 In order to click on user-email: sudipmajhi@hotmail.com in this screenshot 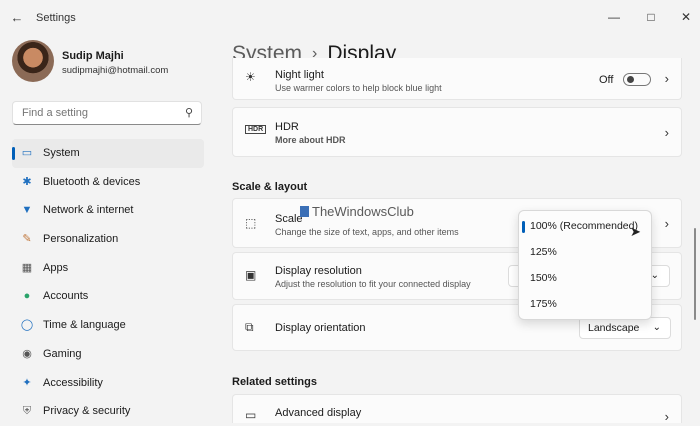, I will do `click(115, 70)`.